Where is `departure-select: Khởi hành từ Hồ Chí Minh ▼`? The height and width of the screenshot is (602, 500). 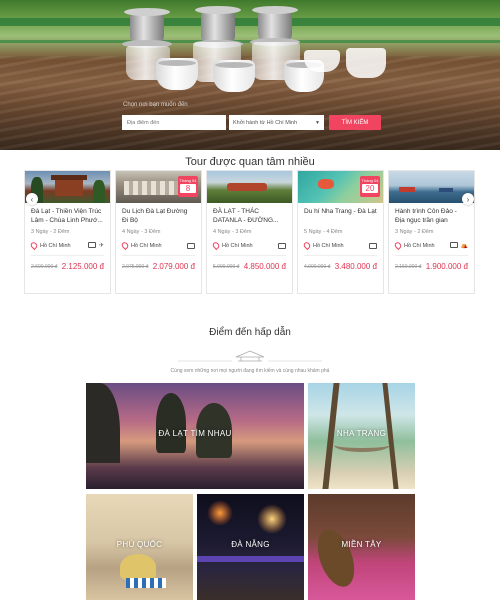 departure-select: Khởi hành từ Hồ Chí Minh ▼ is located at coordinates (276, 122).